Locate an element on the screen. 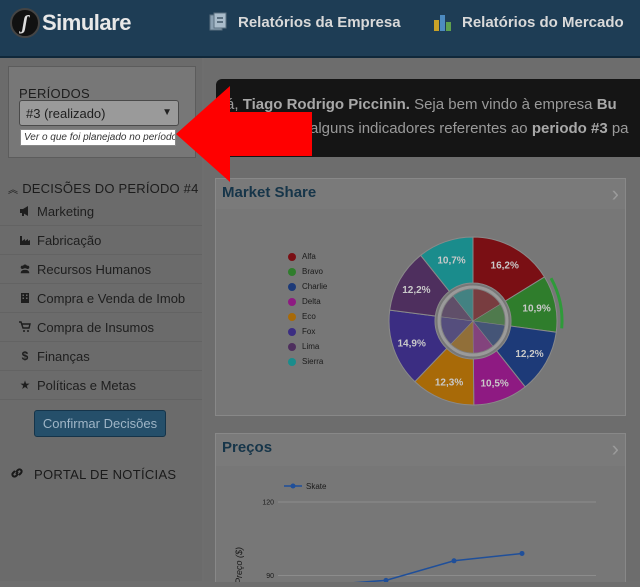 This screenshot has height=587, width=640. portal-noticias-link: PORTAL DE NOTÍCIAS is located at coordinates (93, 474).